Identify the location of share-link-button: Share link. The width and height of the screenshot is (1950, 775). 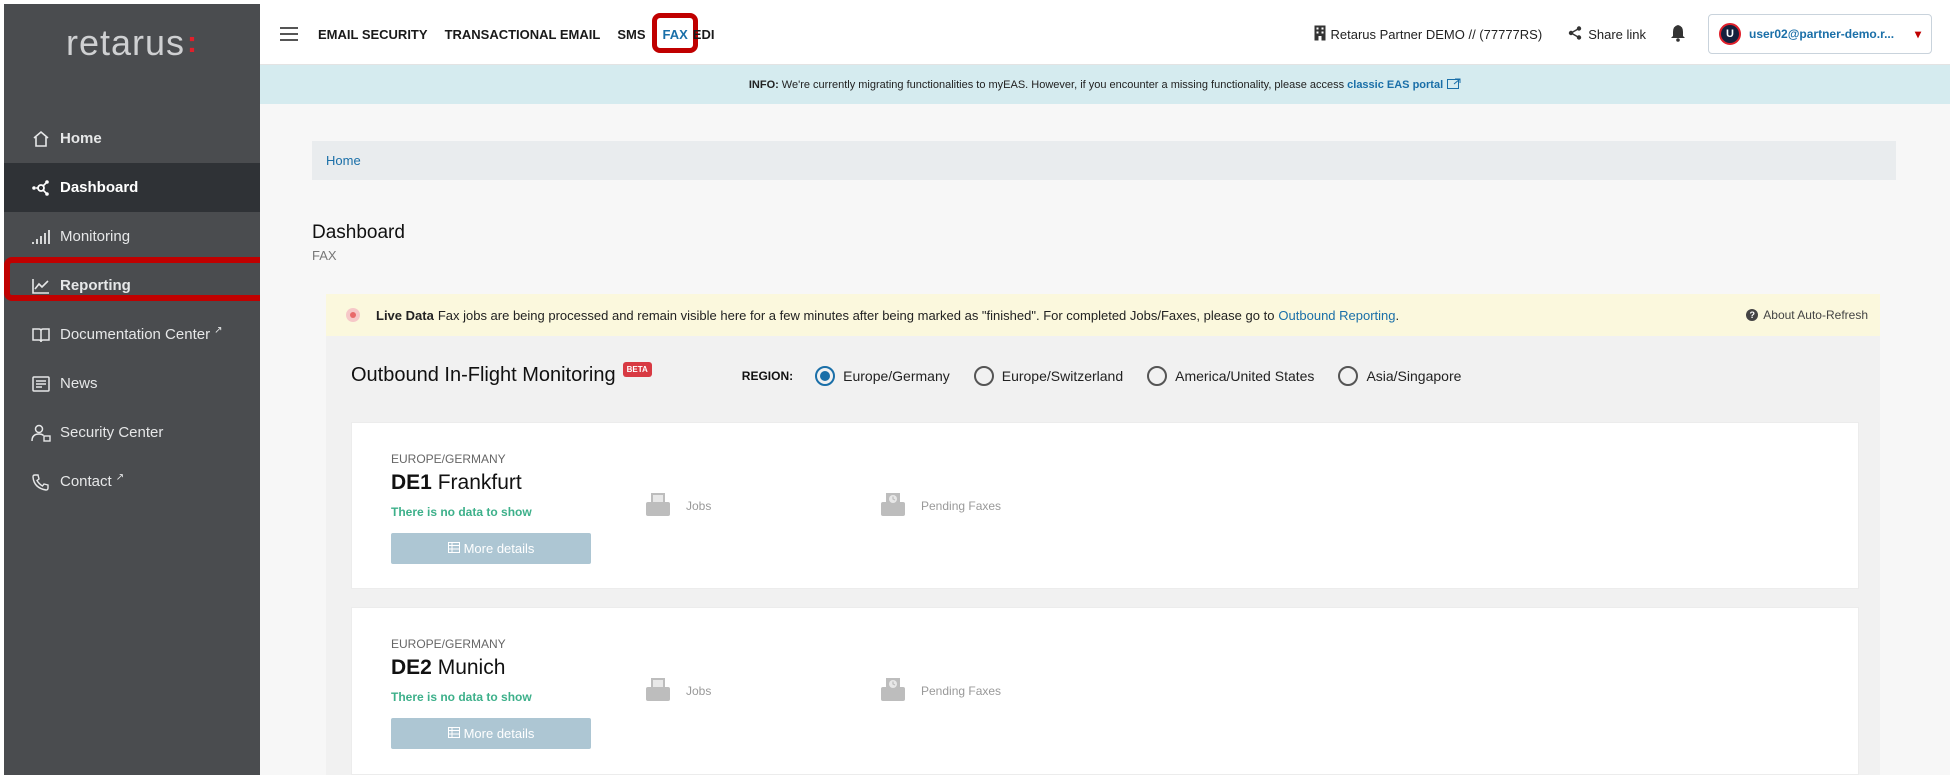
(1607, 34).